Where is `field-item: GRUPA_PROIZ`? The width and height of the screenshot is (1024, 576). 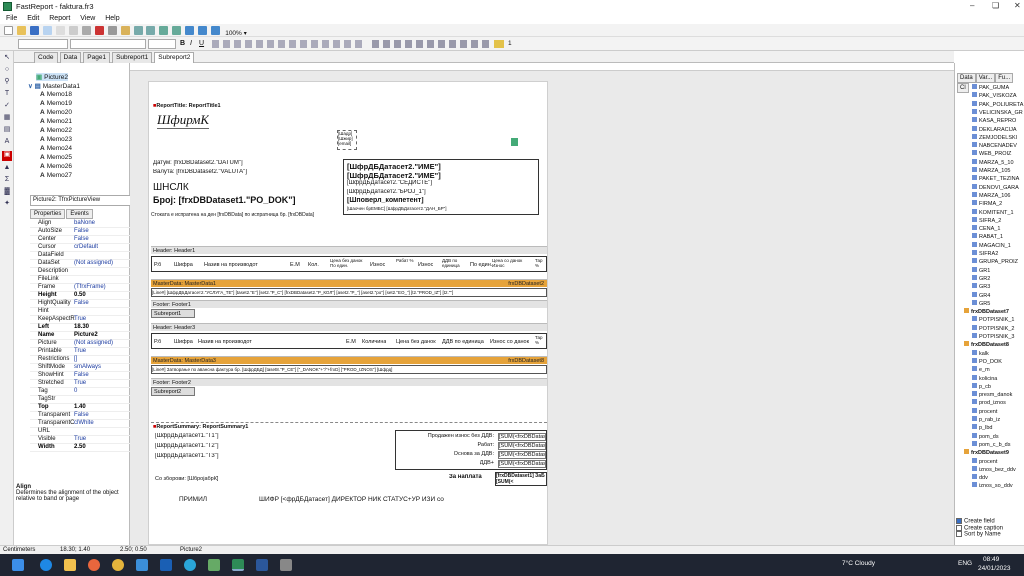 field-item: GRUPA_PROIZ is located at coordinates (998, 261).